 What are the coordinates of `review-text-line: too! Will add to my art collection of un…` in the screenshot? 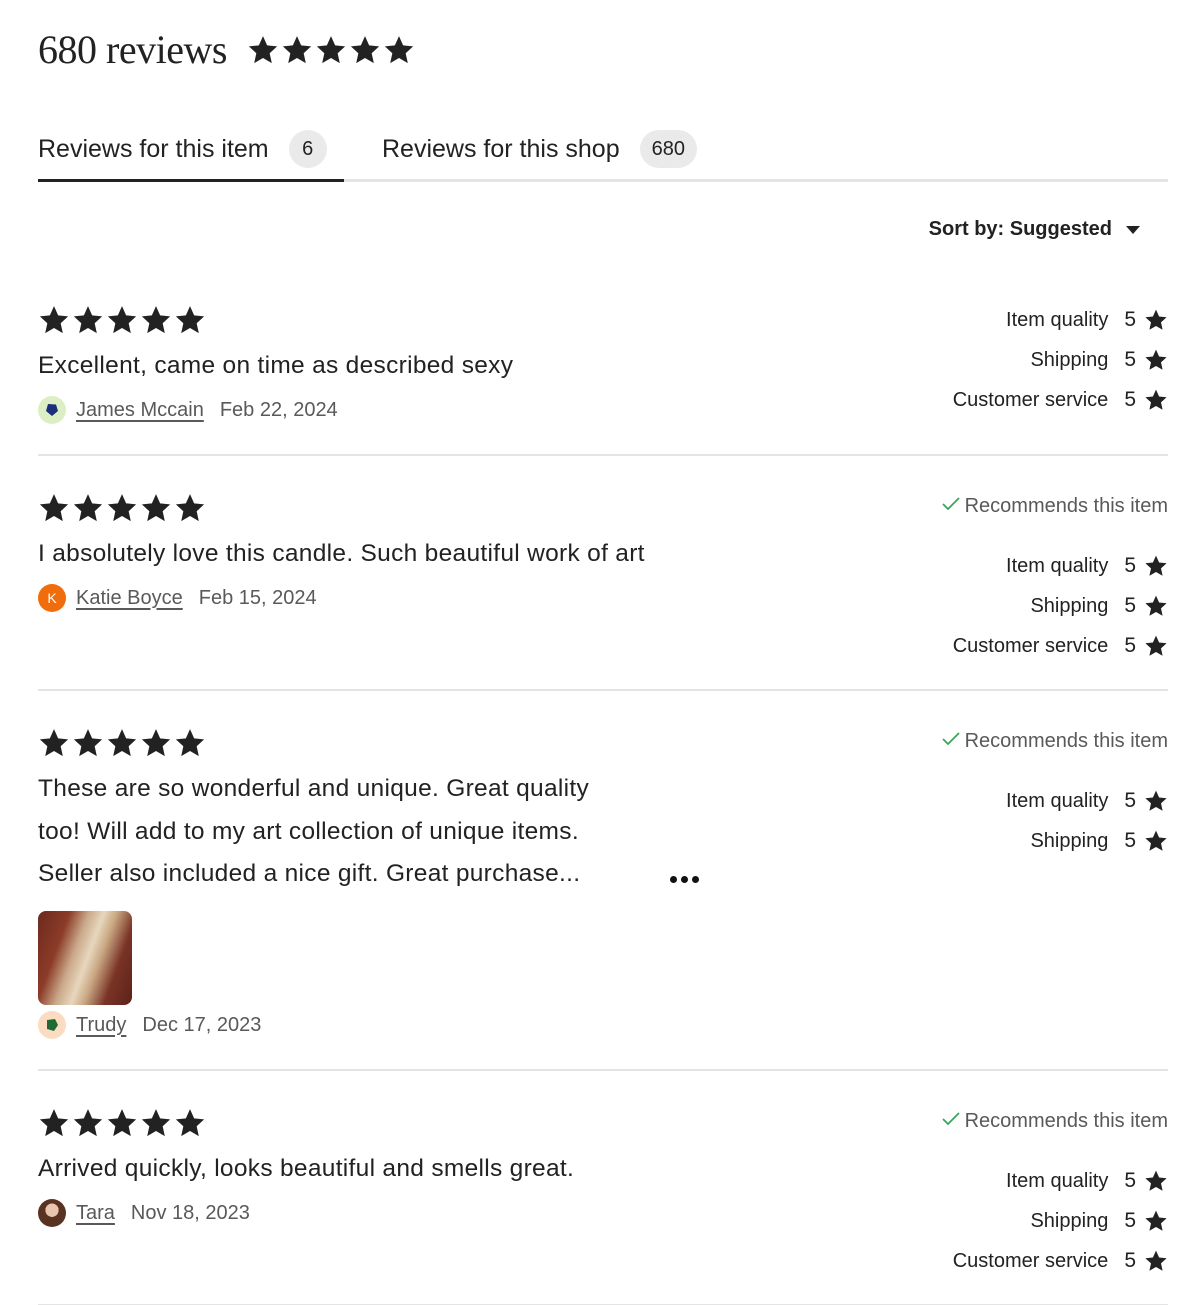 It's located at (308, 831).